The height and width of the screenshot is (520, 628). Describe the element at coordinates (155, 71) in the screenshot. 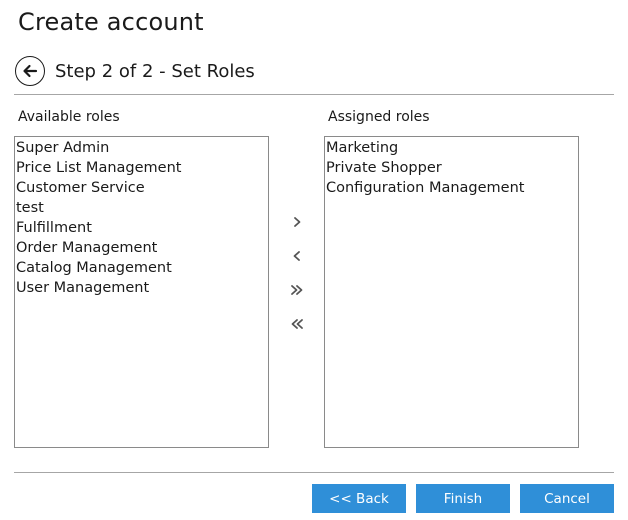

I see `step-title: Step 2 of 2 - Set Roles` at that location.